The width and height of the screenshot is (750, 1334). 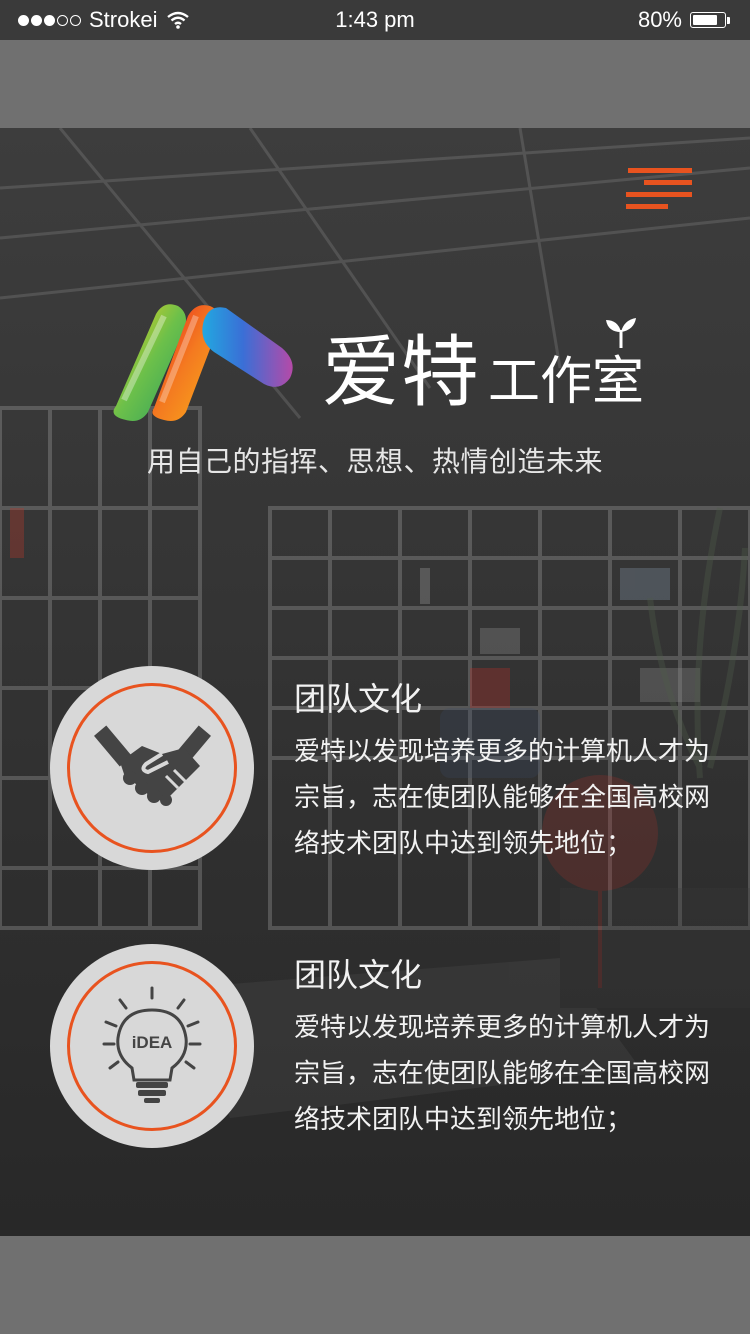 What do you see at coordinates (203, 362) in the screenshot?
I see `brand-logo-icon` at bounding box center [203, 362].